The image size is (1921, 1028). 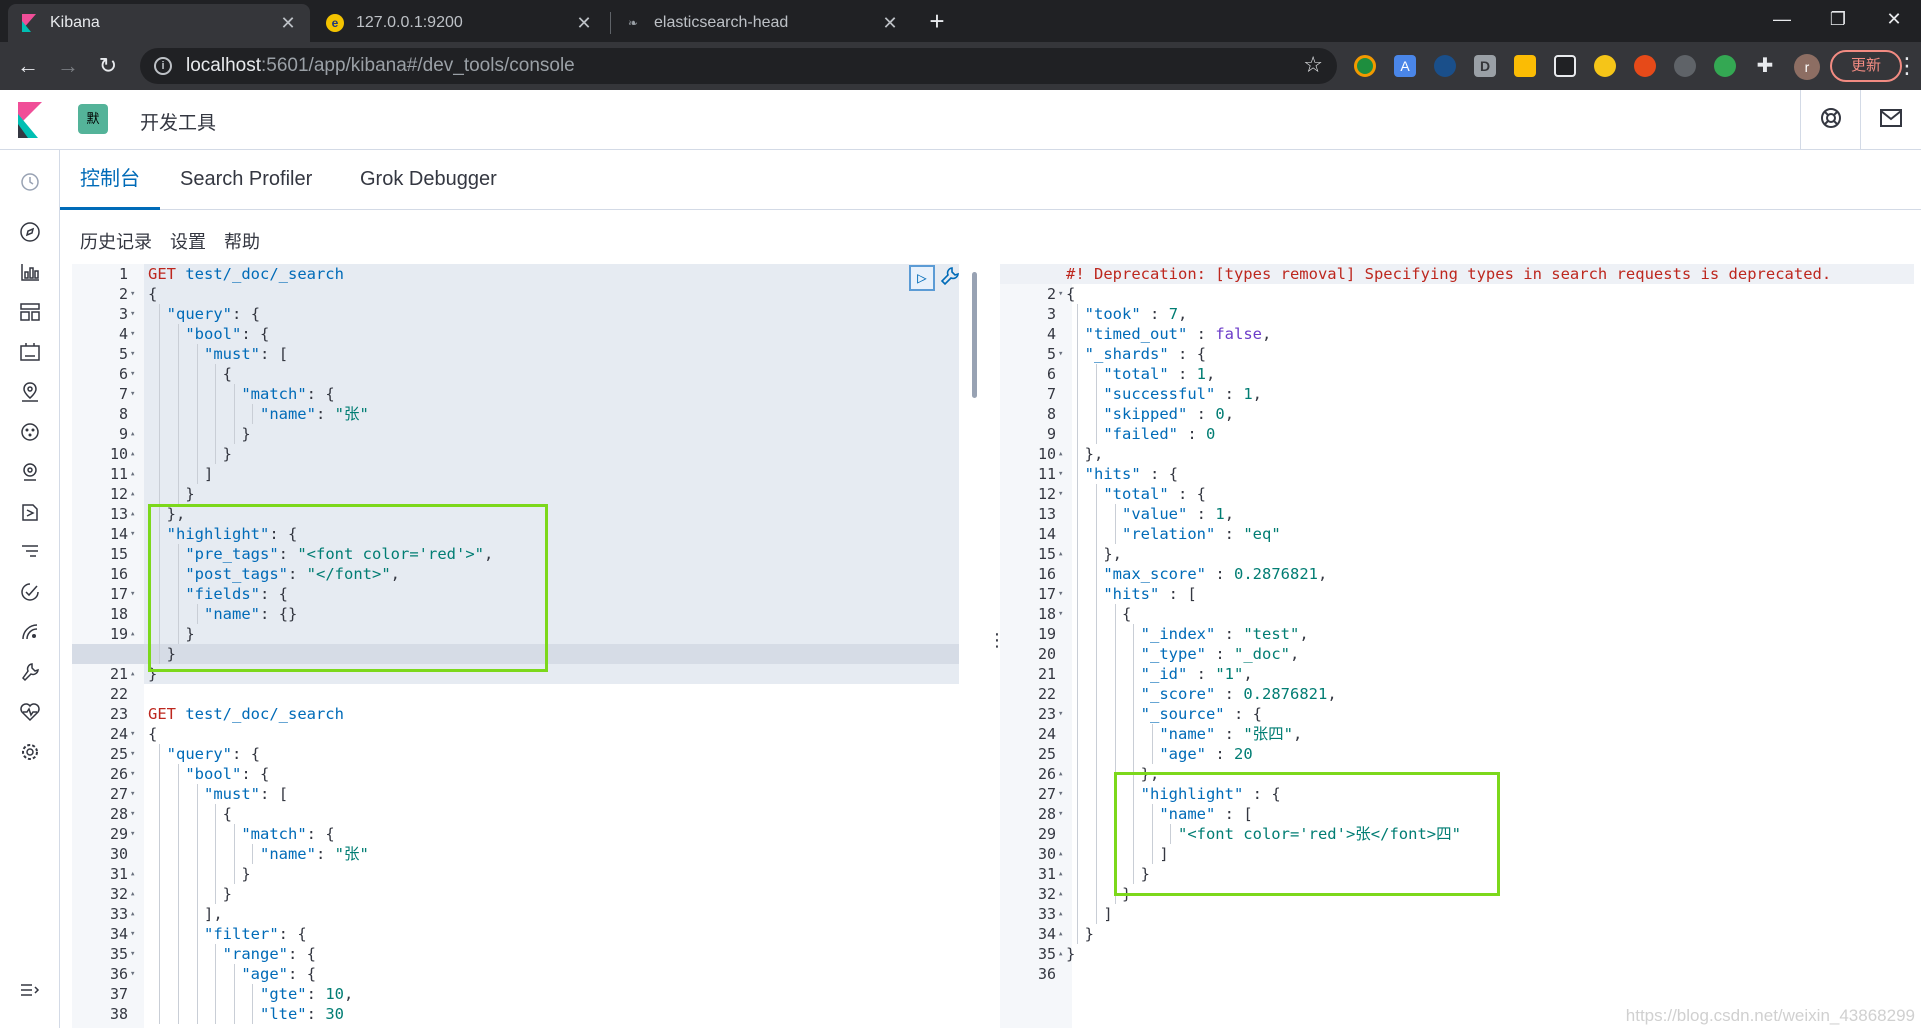 I want to click on restore-icon: ❐, so click(x=1838, y=19).